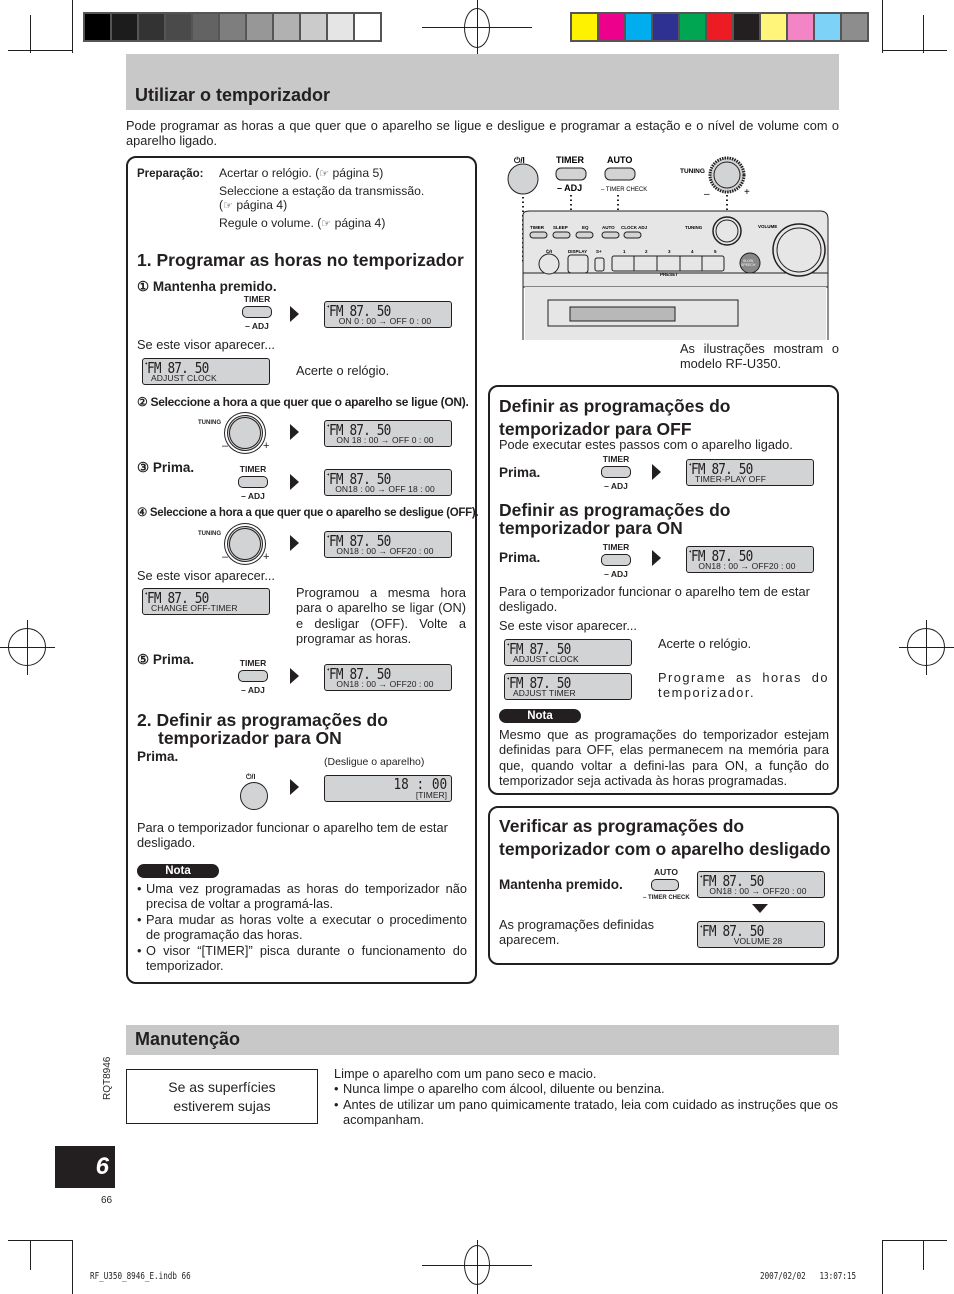 The height and width of the screenshot is (1294, 954). Describe the element at coordinates (759, 356) in the screenshot. I see `illustration-caption: As ilustrações mostram o modelo RF-U350.` at that location.